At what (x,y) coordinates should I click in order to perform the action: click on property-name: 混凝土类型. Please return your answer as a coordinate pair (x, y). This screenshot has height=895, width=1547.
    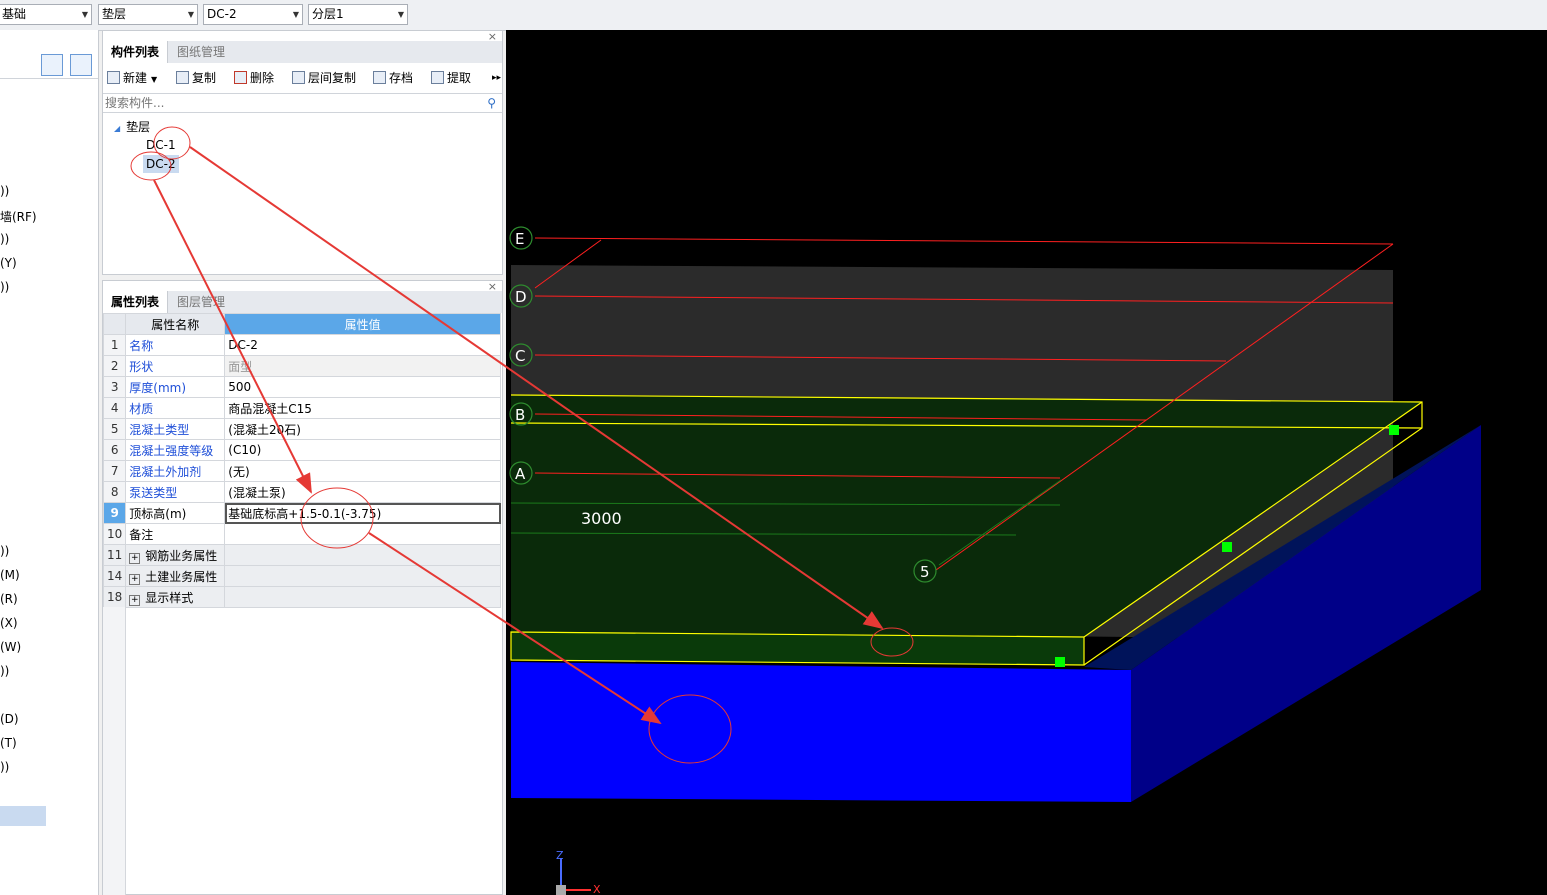
    Looking at the image, I should click on (175, 429).